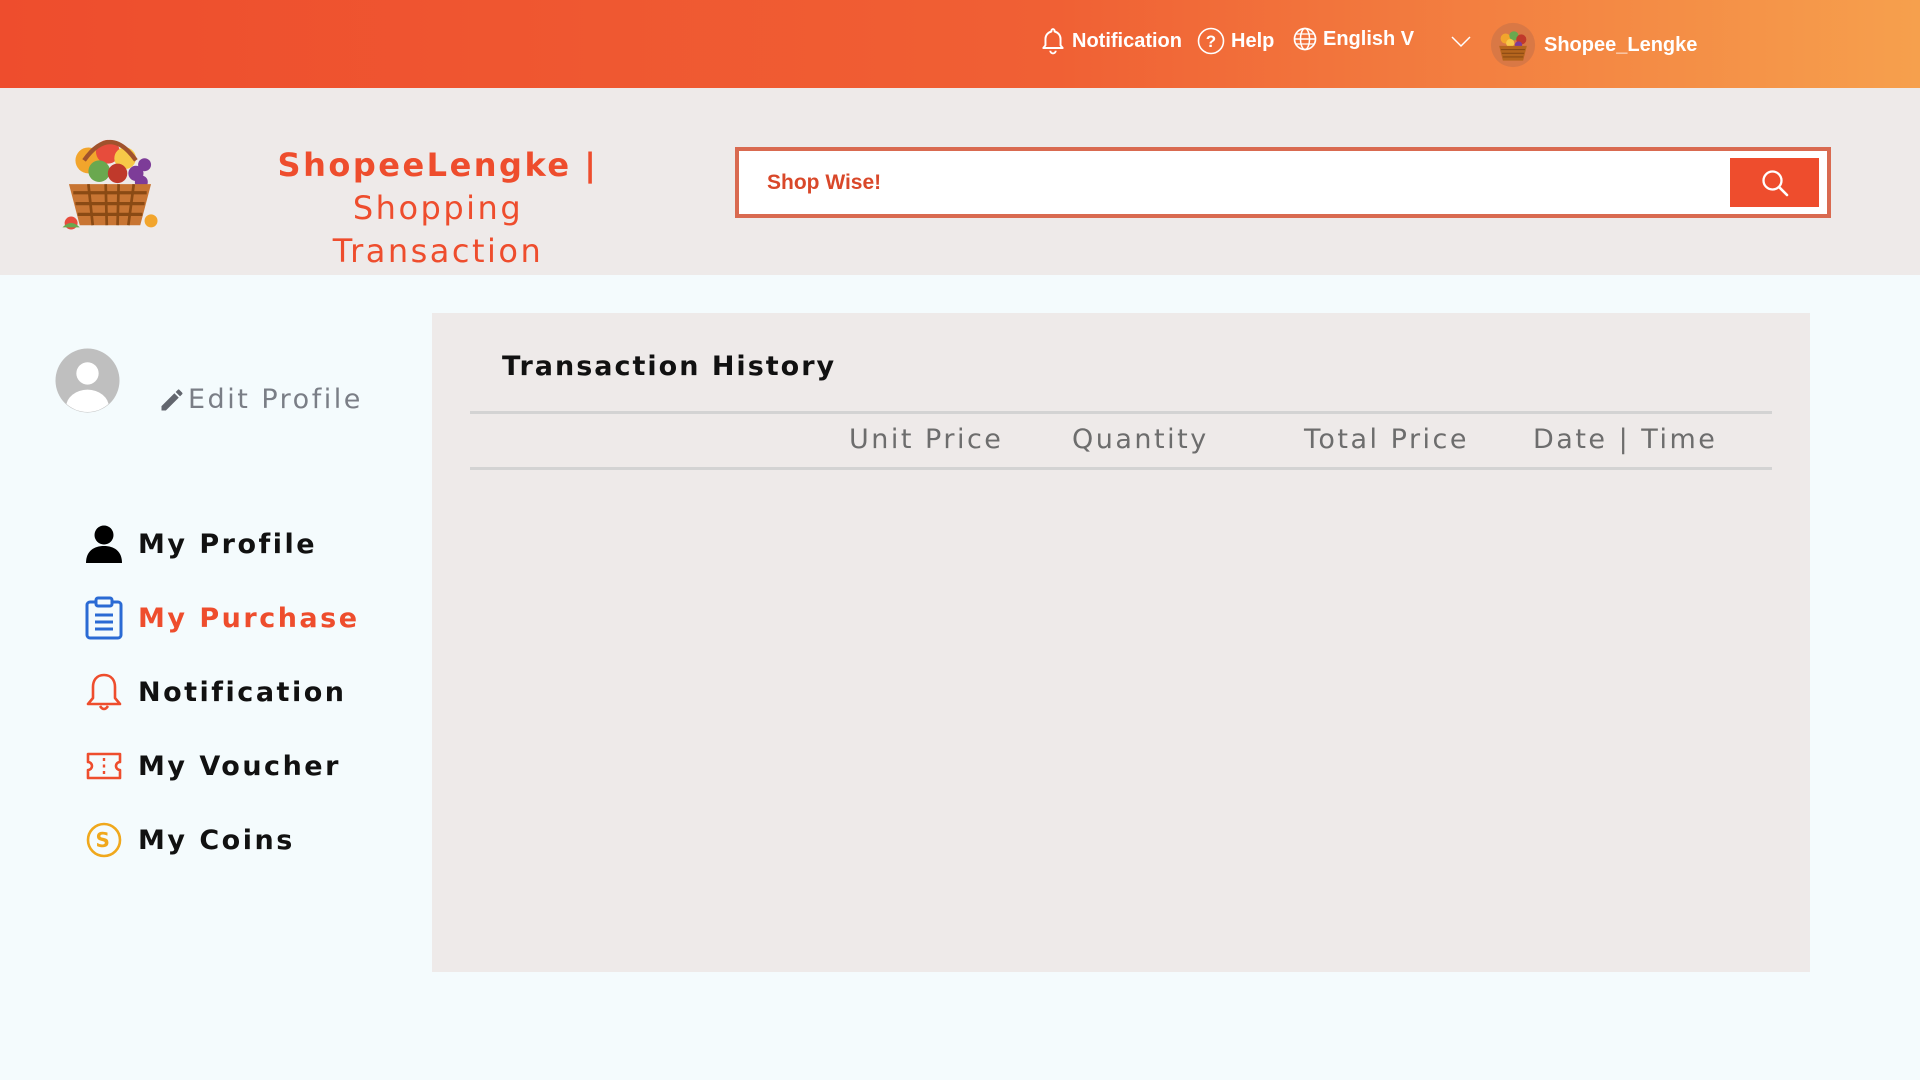 The height and width of the screenshot is (1080, 1920). I want to click on user-icon, so click(104, 544).